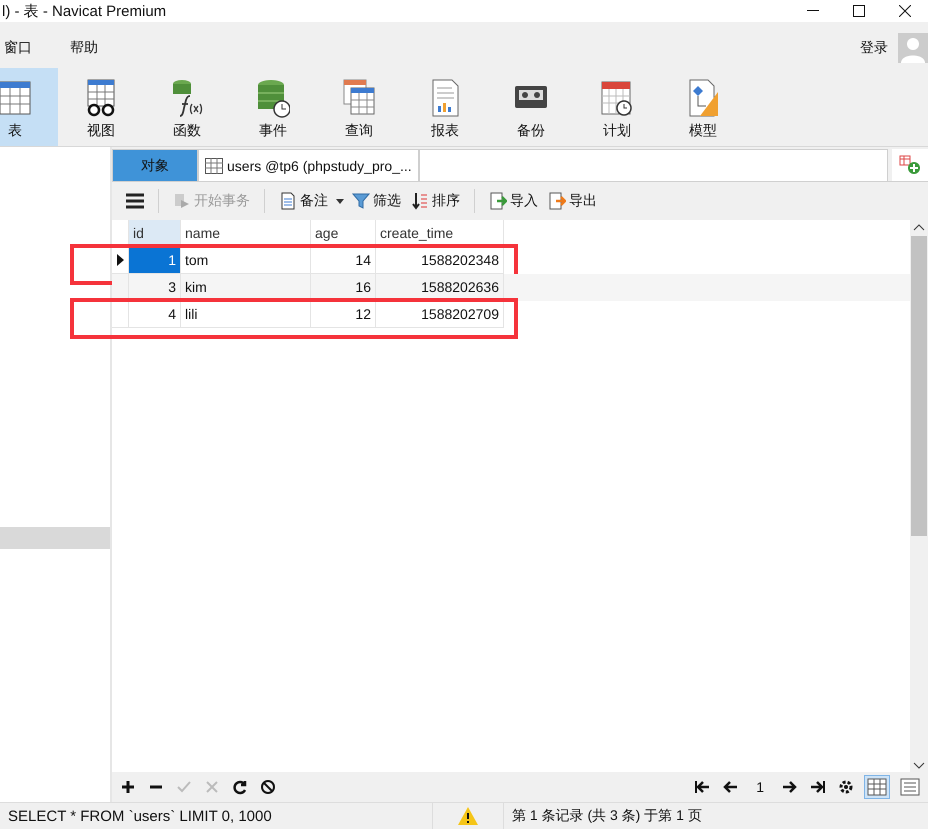 Image resolution: width=928 pixels, height=829 pixels. Describe the element at coordinates (606, 816) in the screenshot. I see `record-count-text: 第 1 条记录 (共 3 条) 于第 1 页` at that location.